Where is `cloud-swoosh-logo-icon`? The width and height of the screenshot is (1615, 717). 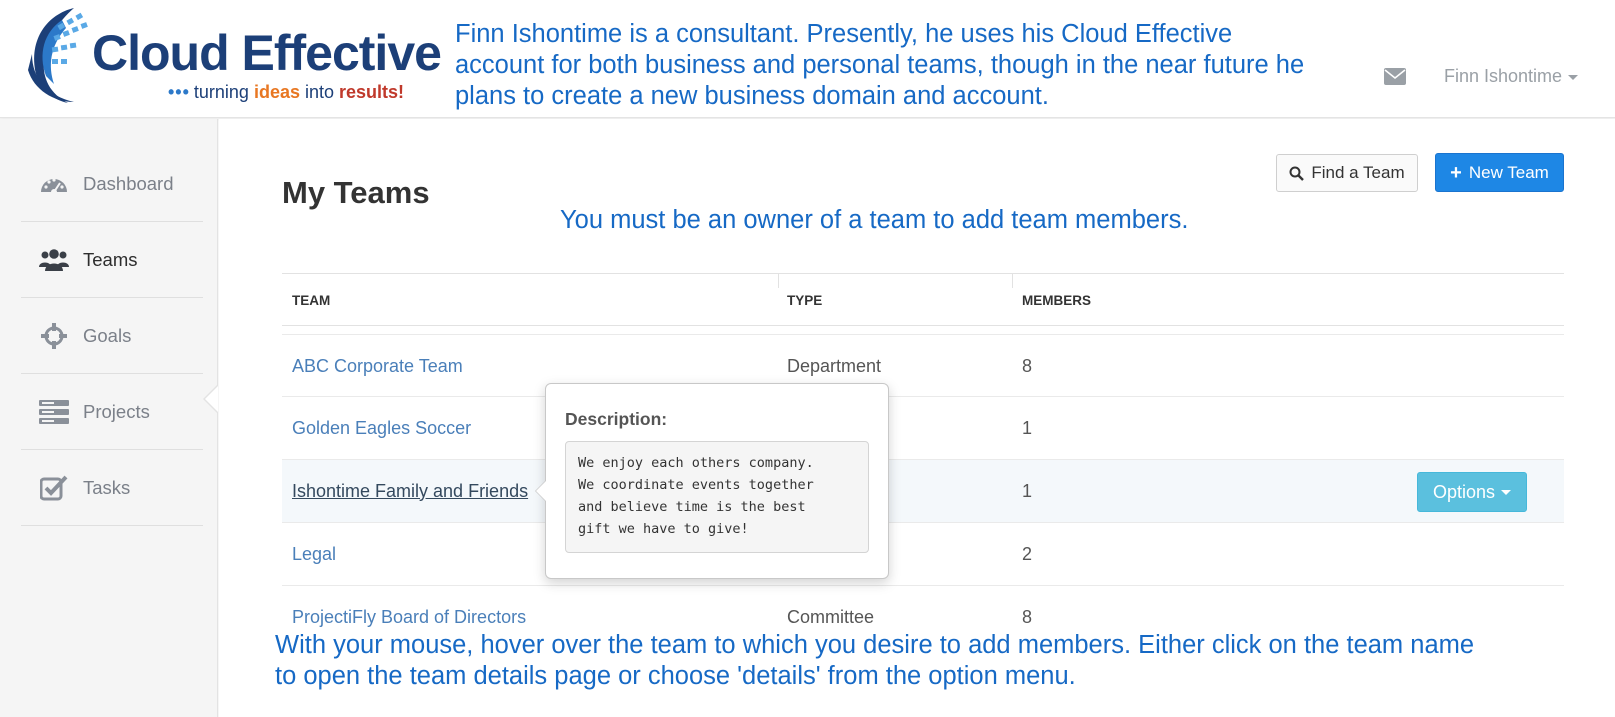 cloud-swoosh-logo-icon is located at coordinates (58, 55).